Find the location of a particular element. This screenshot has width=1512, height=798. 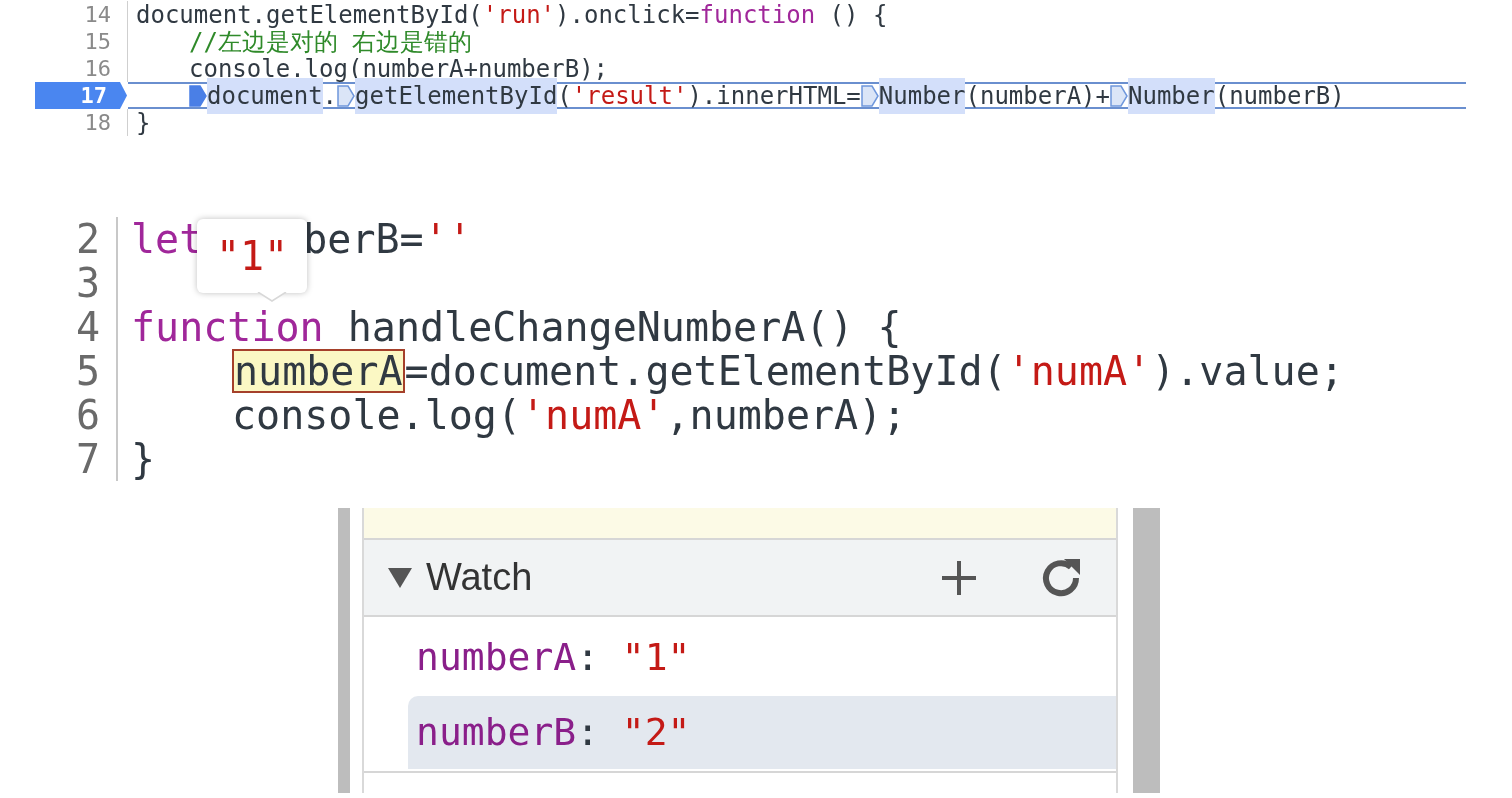

value-tooltip: "1" is located at coordinates (252, 256).